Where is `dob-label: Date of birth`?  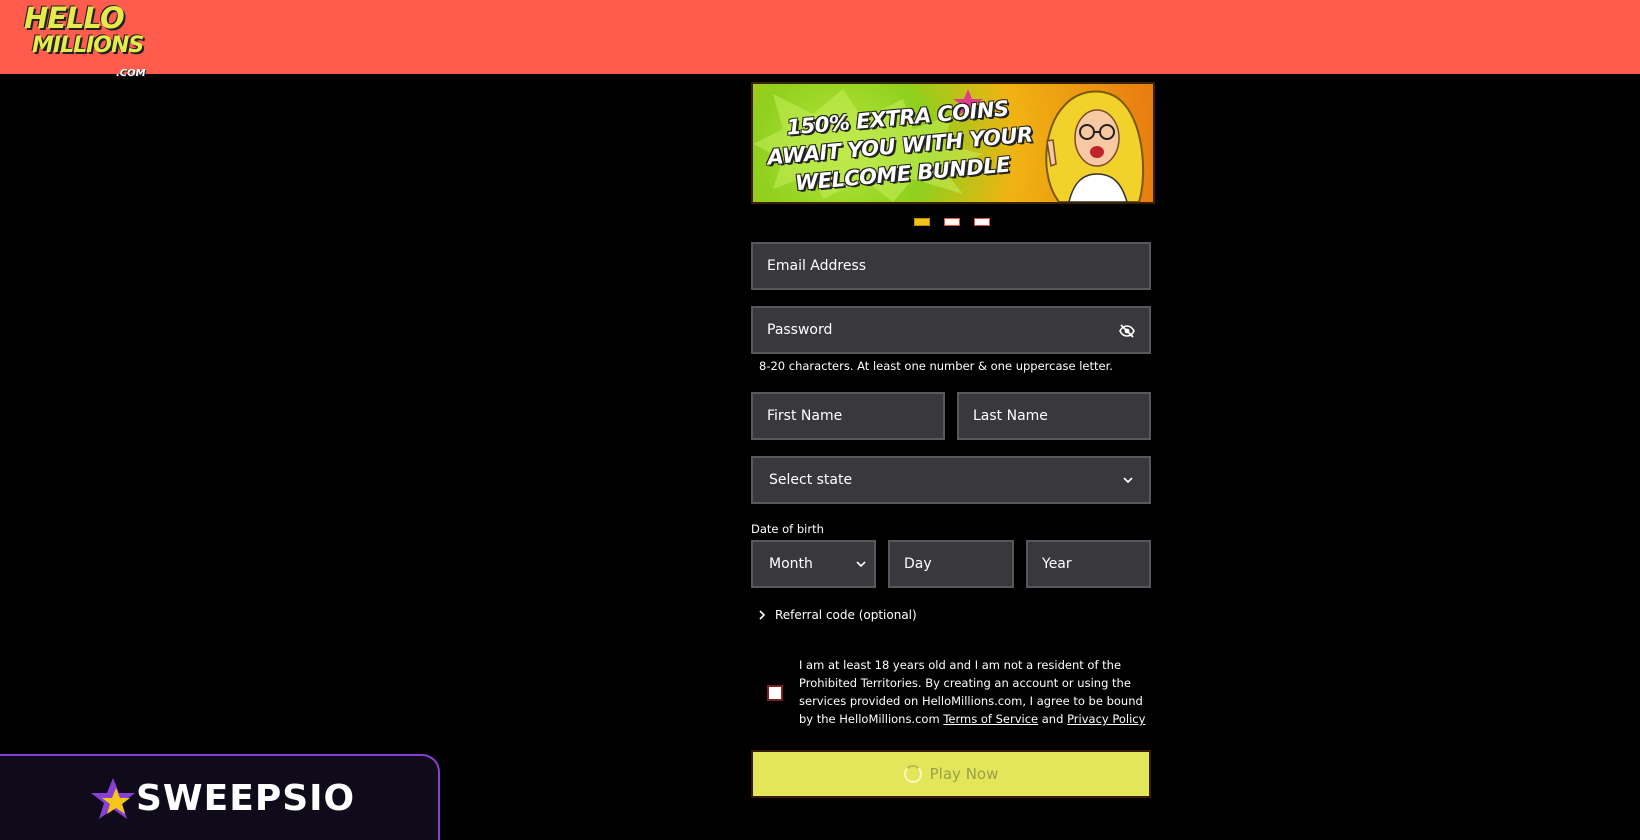
dob-label: Date of birth is located at coordinates (787, 529).